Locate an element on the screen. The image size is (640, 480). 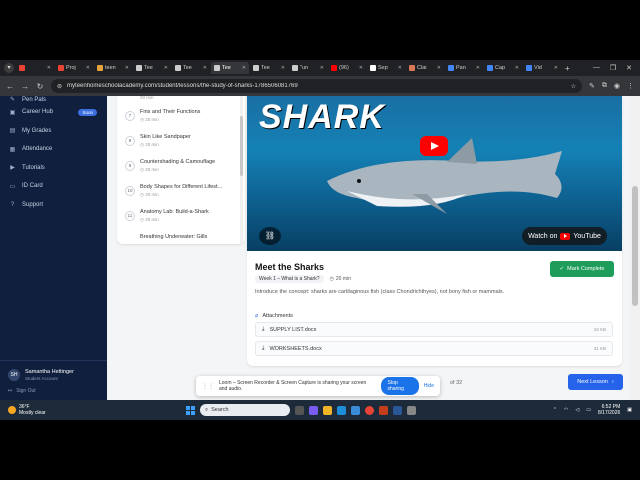
browser-tab: Proj ✕ is located at coordinates (74, 68).